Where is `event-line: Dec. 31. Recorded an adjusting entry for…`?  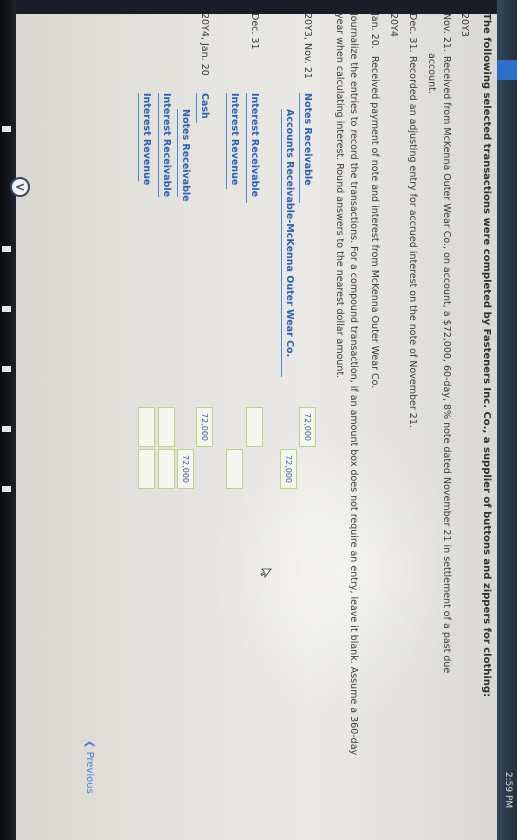 event-line: Dec. 31. Recorded an adjusting entry for… is located at coordinates (412, 220).